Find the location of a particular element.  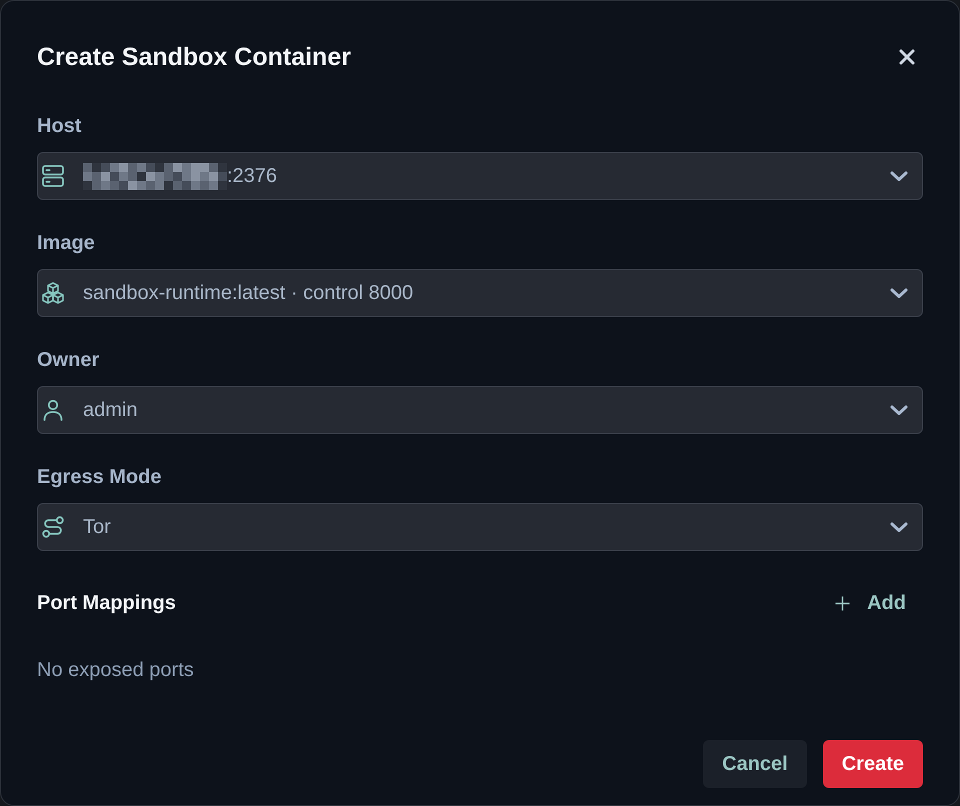

cubes-icon is located at coordinates (53, 293).